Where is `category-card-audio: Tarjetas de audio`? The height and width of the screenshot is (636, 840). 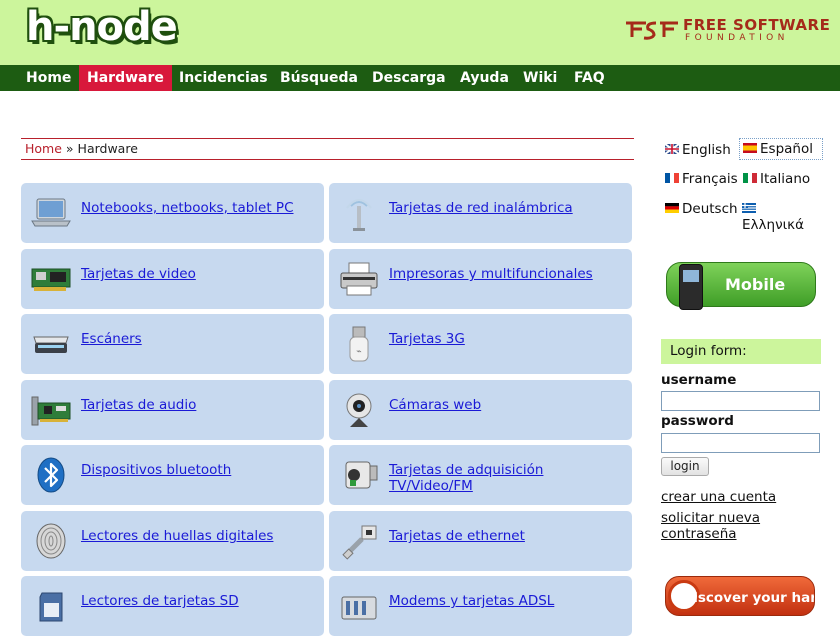 category-card-audio: Tarjetas de audio is located at coordinates (172, 410).